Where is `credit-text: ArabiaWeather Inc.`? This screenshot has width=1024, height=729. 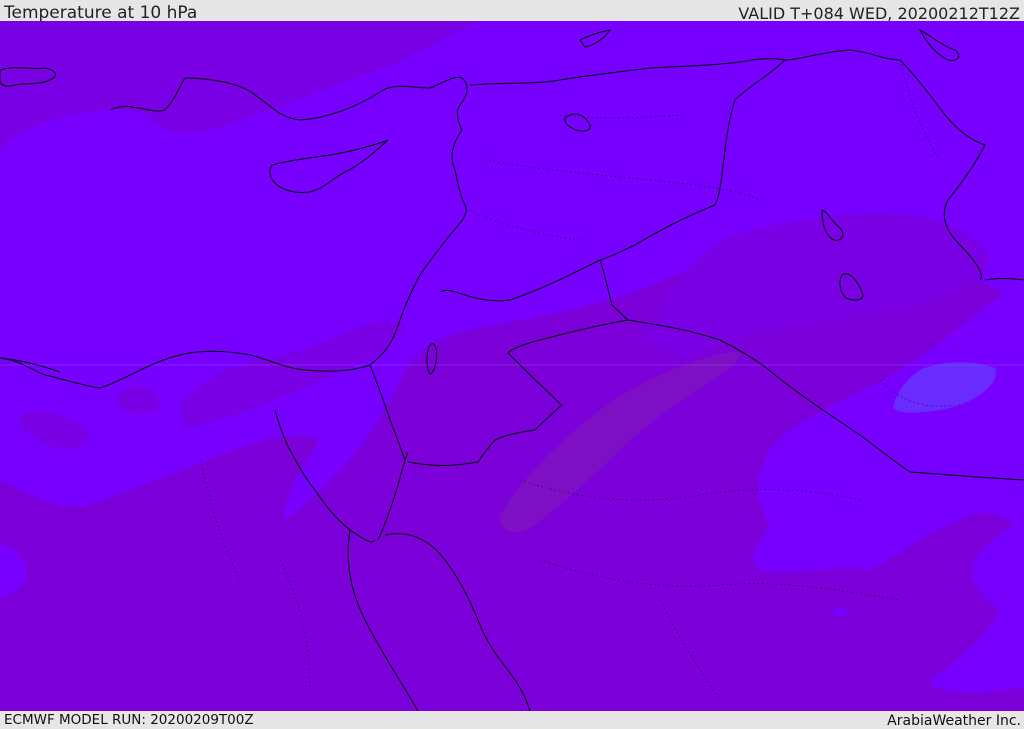
credit-text: ArabiaWeather Inc. is located at coordinates (954, 721).